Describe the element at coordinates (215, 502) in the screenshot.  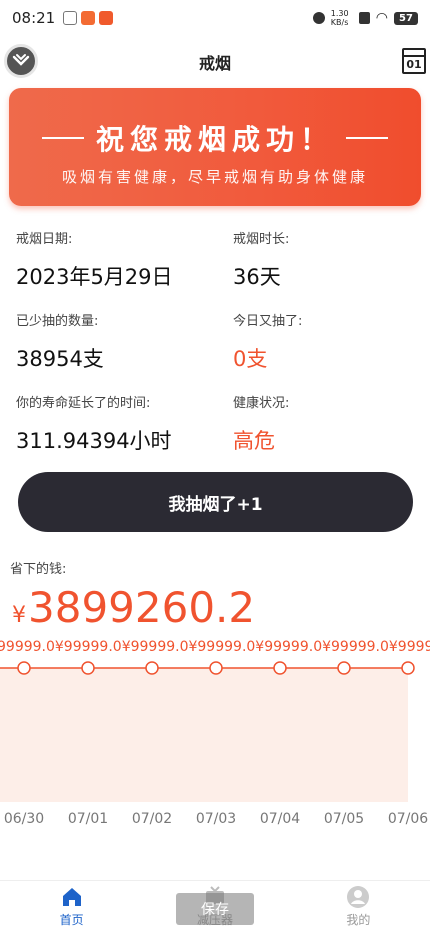
I see `smoked-one-button: 我抽烟了+1` at that location.